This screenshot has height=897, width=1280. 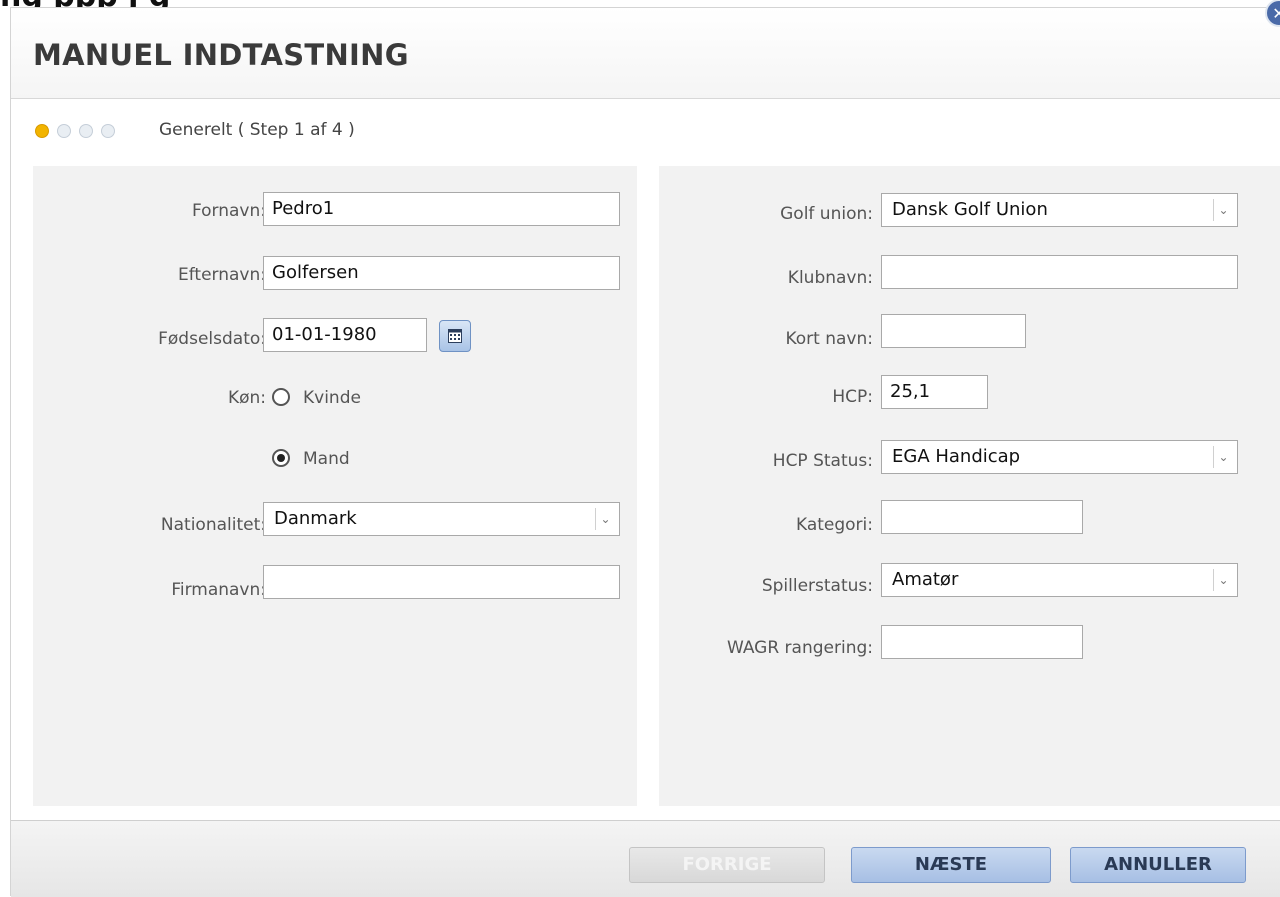 I want to click on spillerstatus-select: Amatør ⌄, so click(x=1059, y=580).